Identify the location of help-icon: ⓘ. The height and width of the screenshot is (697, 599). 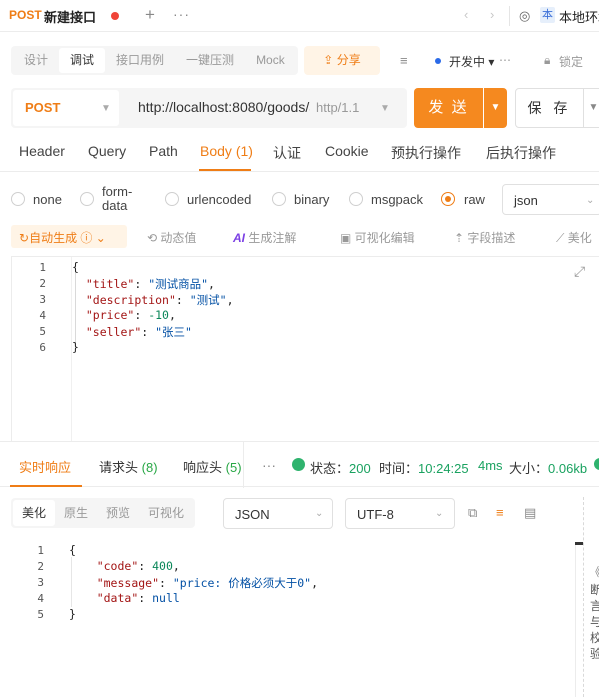
(86, 238).